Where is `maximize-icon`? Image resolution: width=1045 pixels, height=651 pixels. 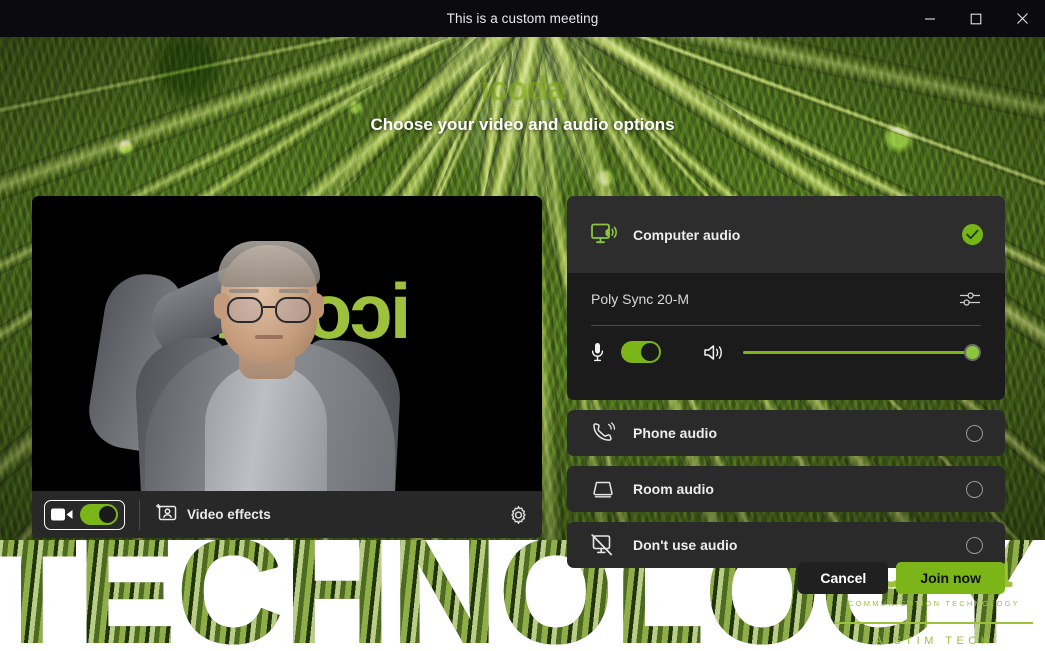 maximize-icon is located at coordinates (976, 18).